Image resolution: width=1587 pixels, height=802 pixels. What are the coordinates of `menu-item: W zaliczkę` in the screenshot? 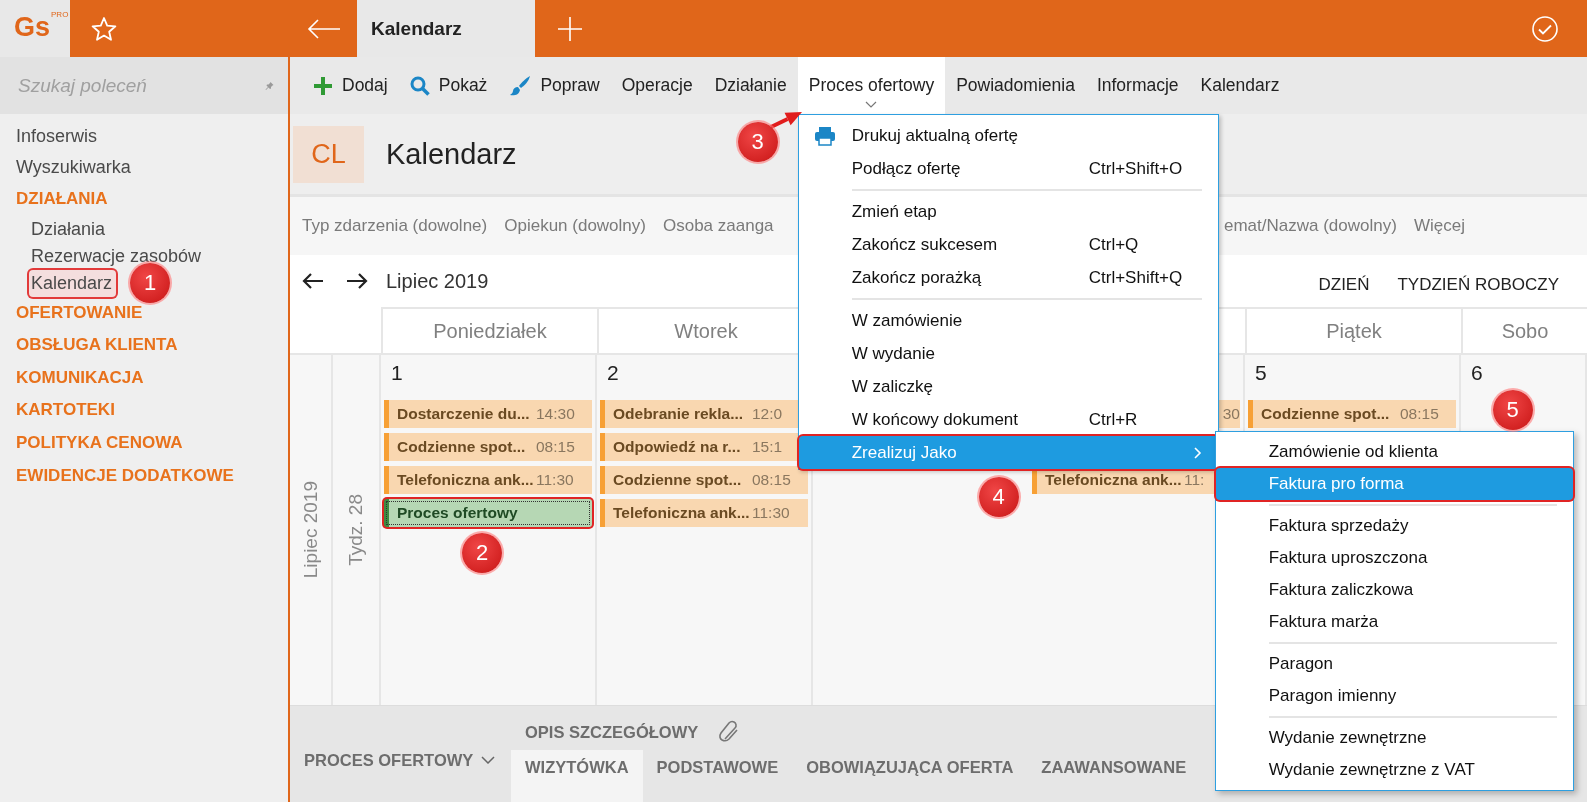 It's located at (1008, 386).